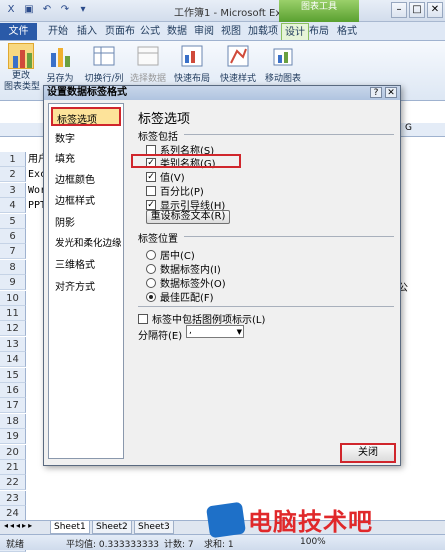 This screenshot has width=445, height=552. What do you see at coordinates (87, 31) in the screenshot?
I see `tab-insert: 插入` at bounding box center [87, 31].